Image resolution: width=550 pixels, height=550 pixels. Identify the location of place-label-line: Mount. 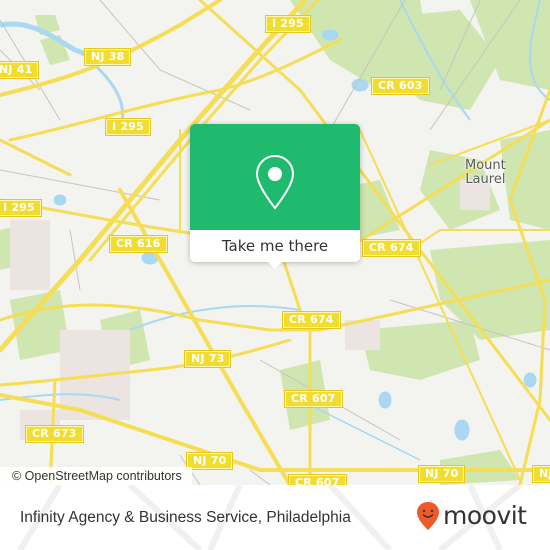
(485, 165).